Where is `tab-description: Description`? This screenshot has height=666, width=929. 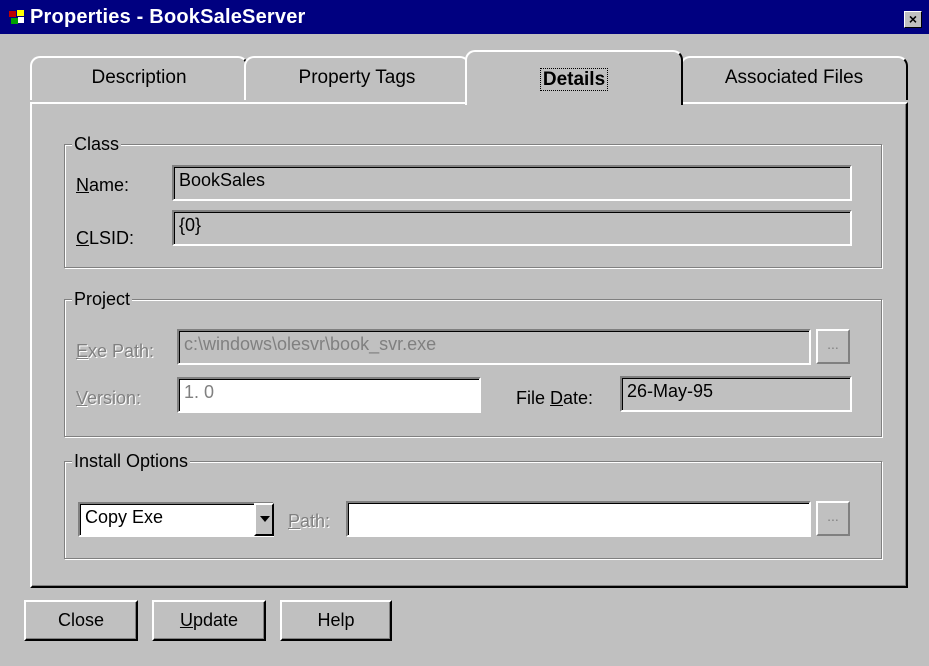 tab-description: Description is located at coordinates (139, 78).